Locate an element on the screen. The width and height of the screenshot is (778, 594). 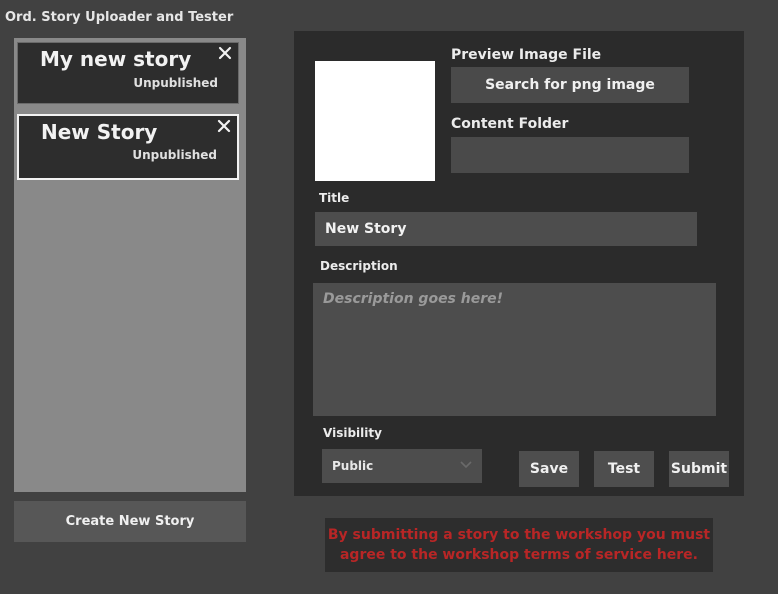
create-new-story-button: Create New Story is located at coordinates (130, 521).